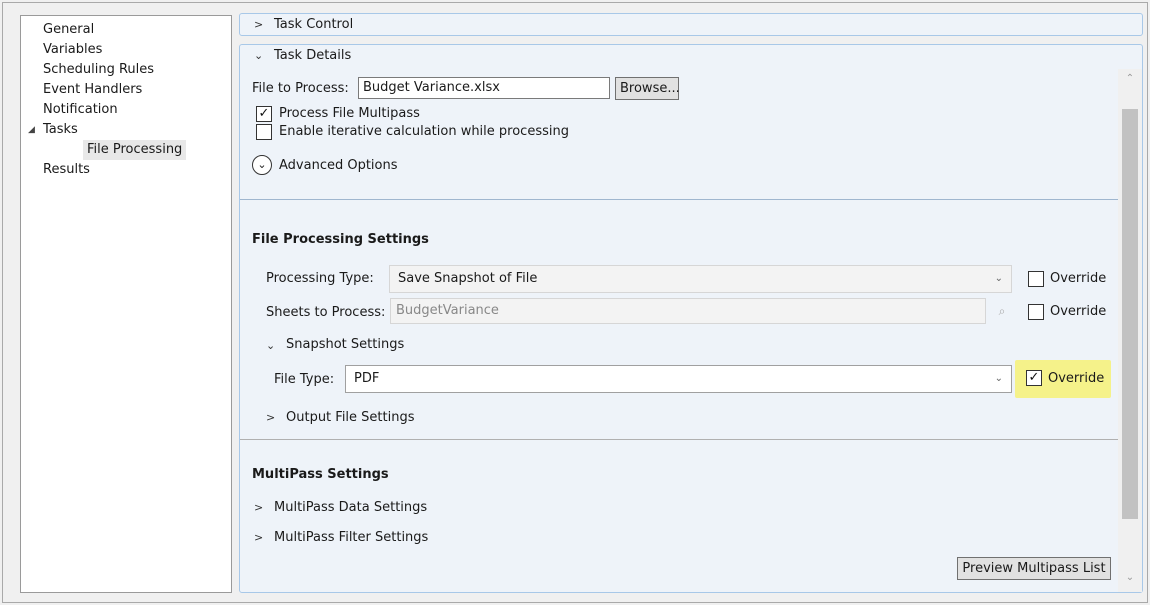 Image resolution: width=1150 pixels, height=605 pixels. Describe the element at coordinates (367, 378) in the screenshot. I see `file-type-value: PDF` at that location.